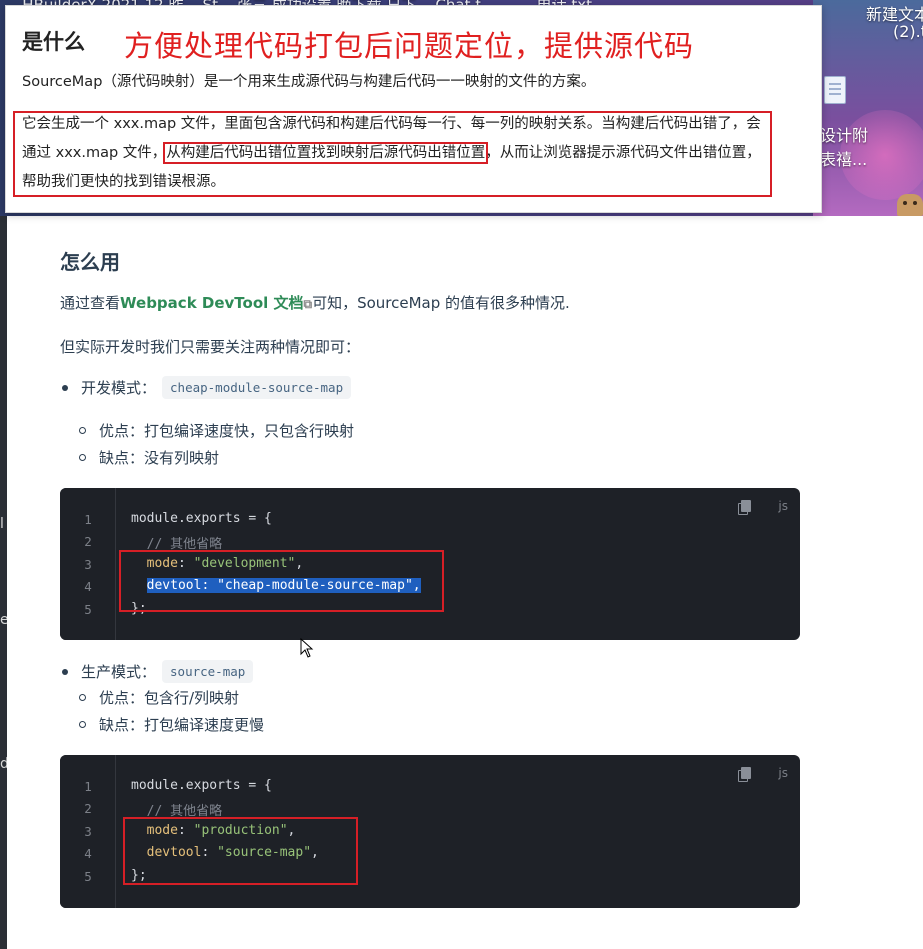 Image resolution: width=923 pixels, height=949 pixels. I want to click on code-line-mode: mode: "development",, so click(217, 563).